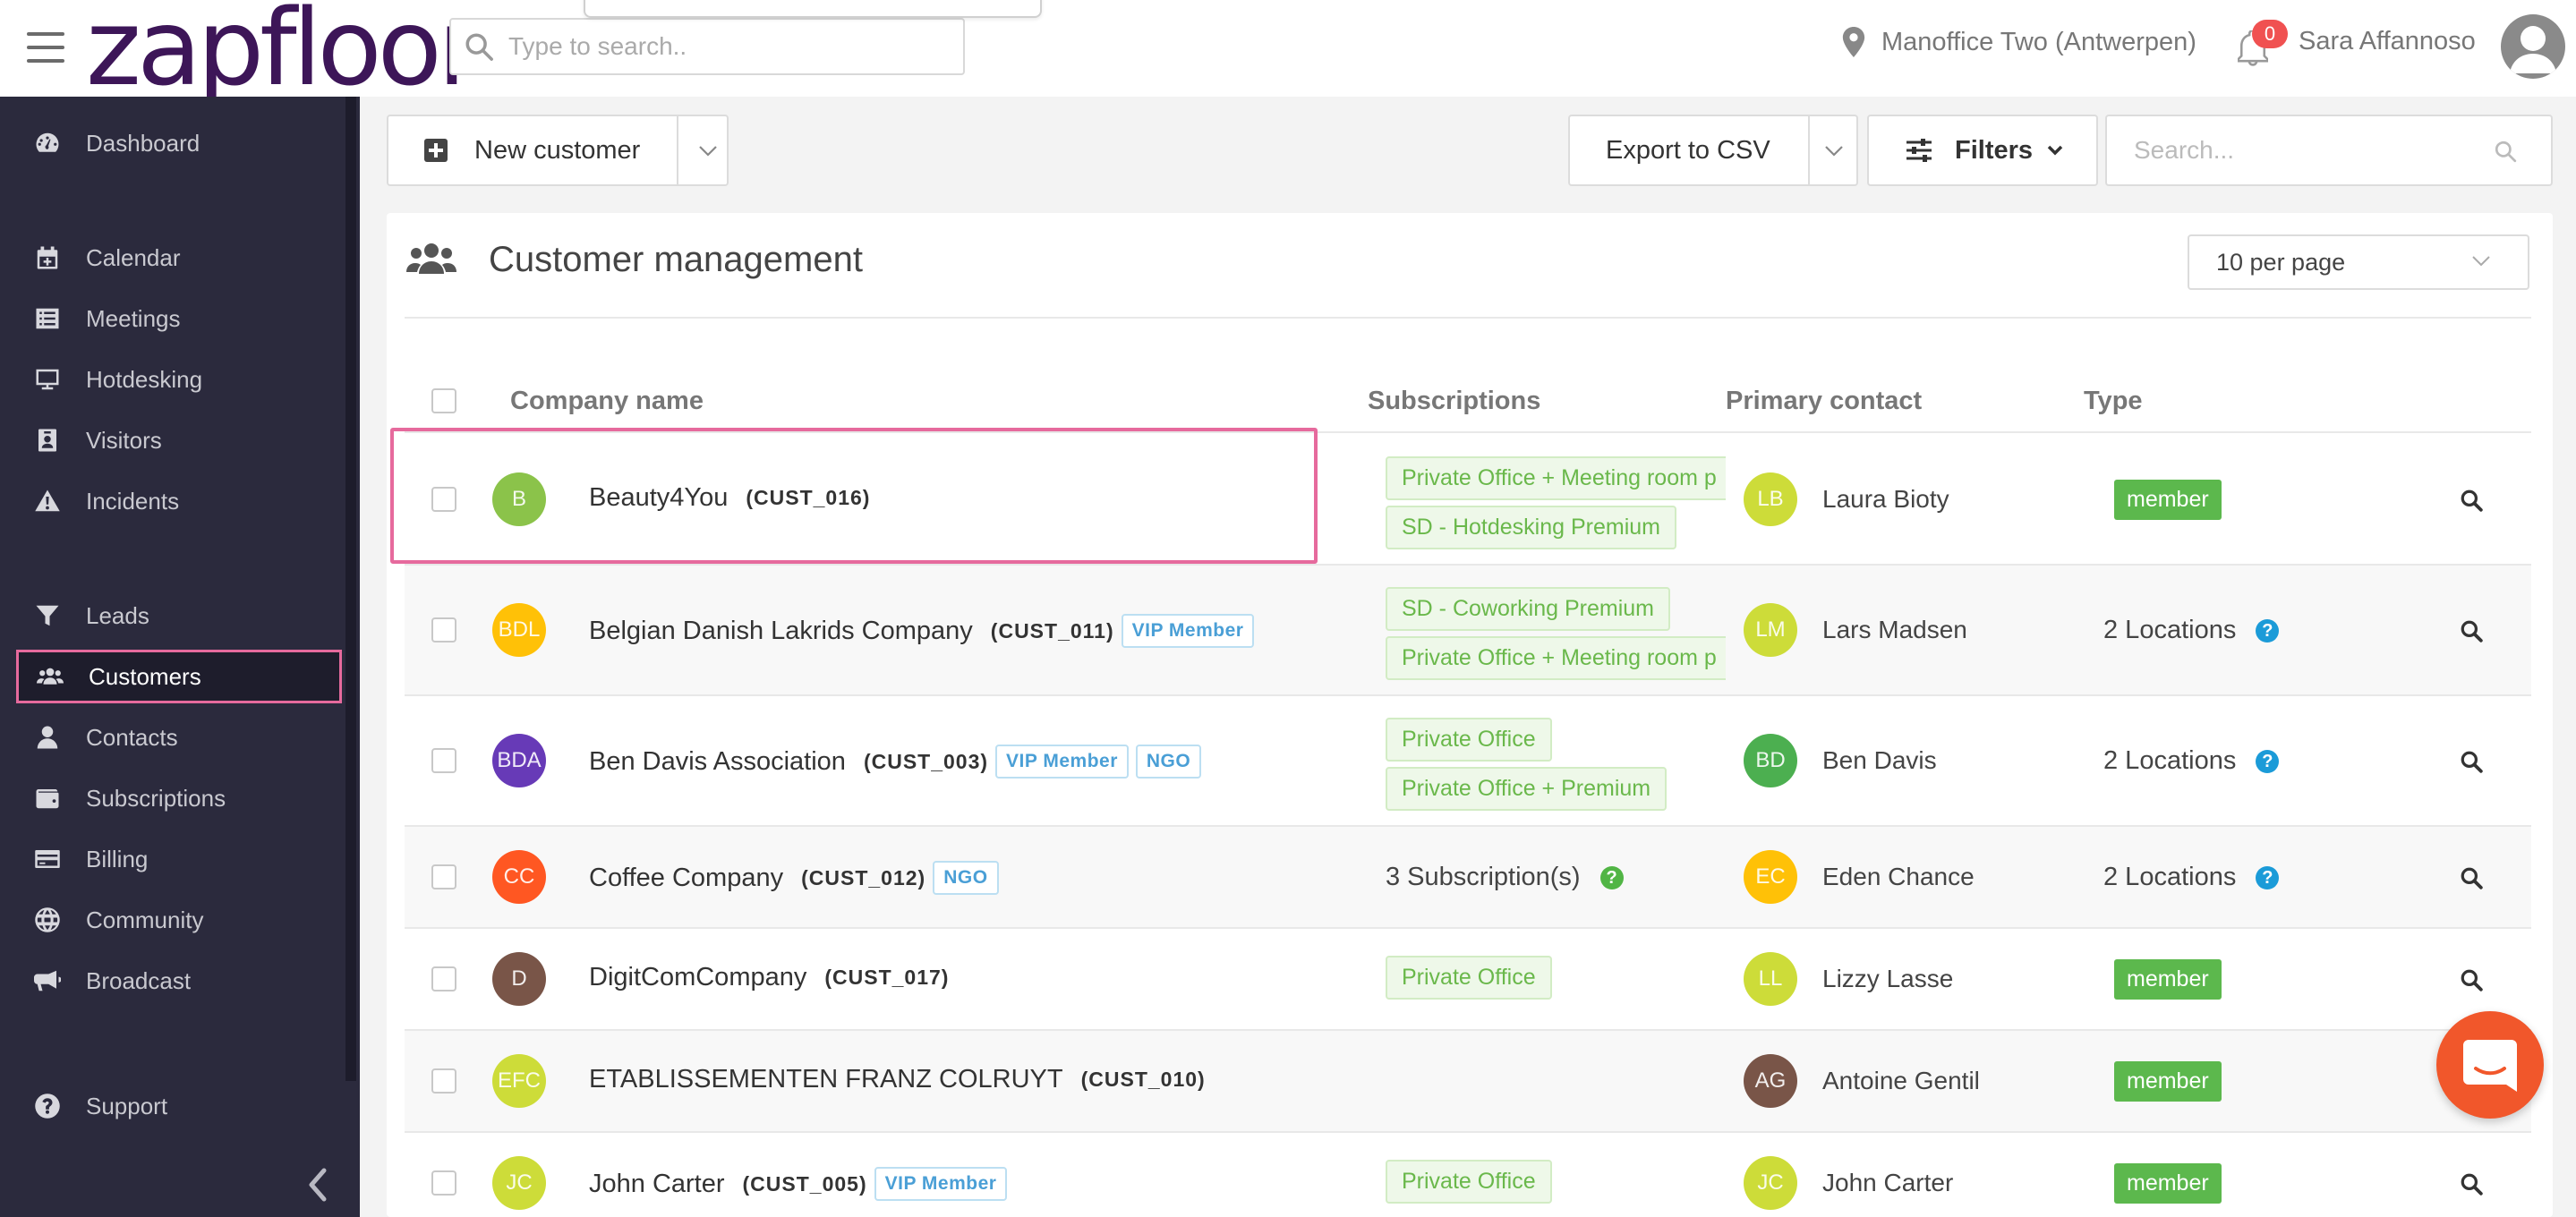 The image size is (2576, 1217). I want to click on contact-name: Lars Madsen, so click(1894, 630).